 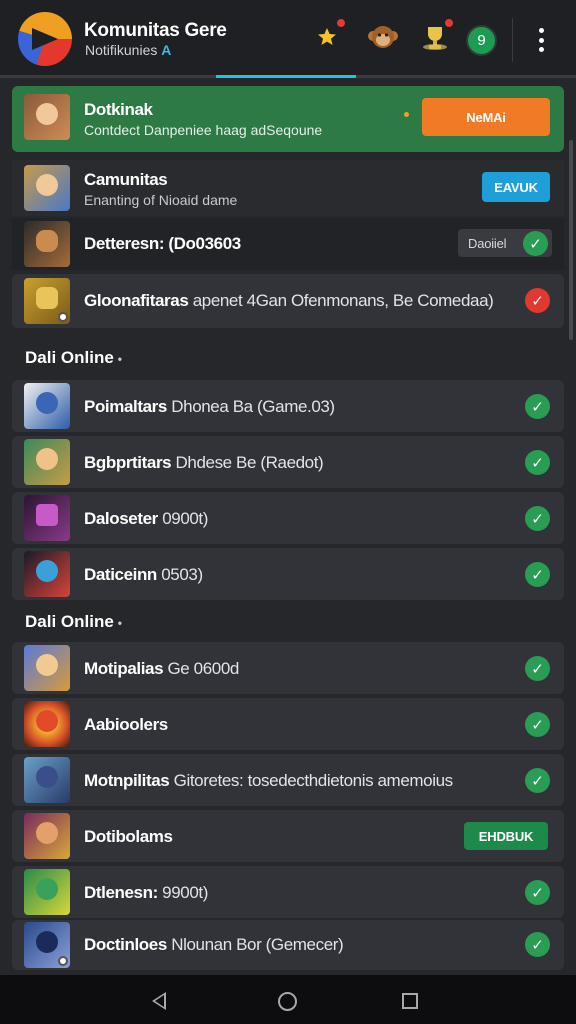 I want to click on item-action-button: EAVUK, so click(x=516, y=187).